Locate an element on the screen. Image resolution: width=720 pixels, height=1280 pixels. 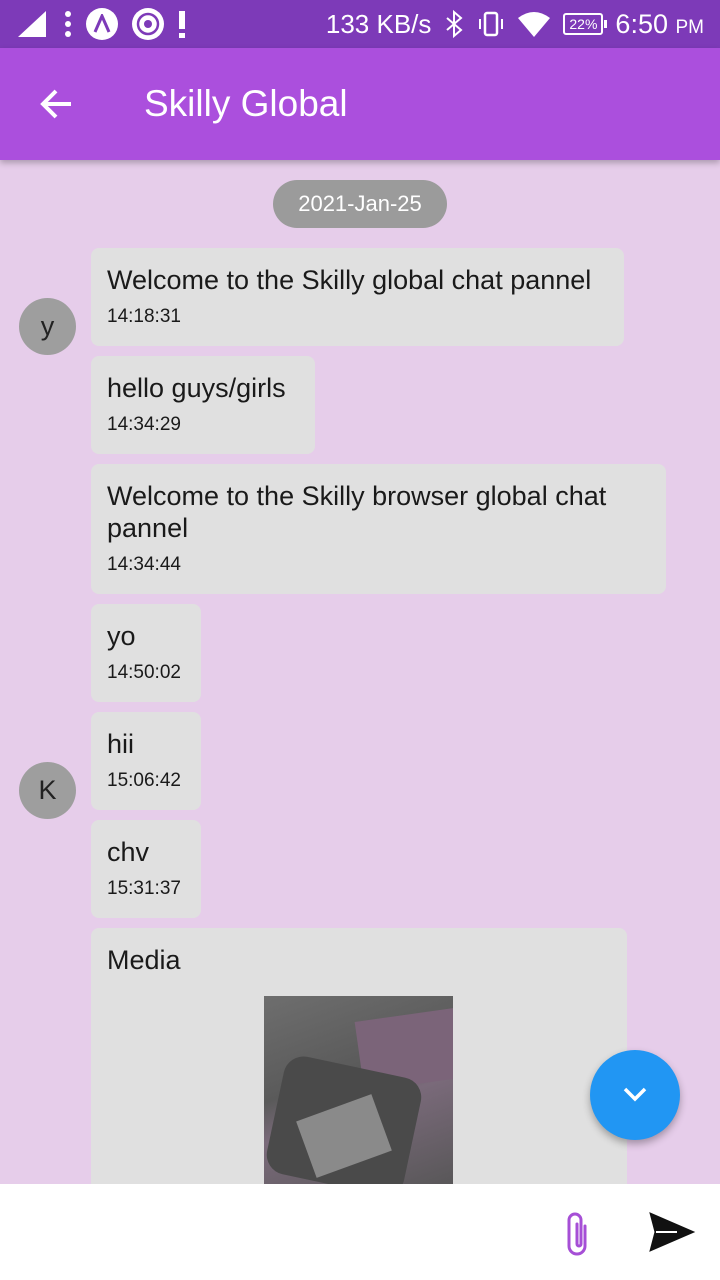
paperclip-icon is located at coordinates (577, 1234).